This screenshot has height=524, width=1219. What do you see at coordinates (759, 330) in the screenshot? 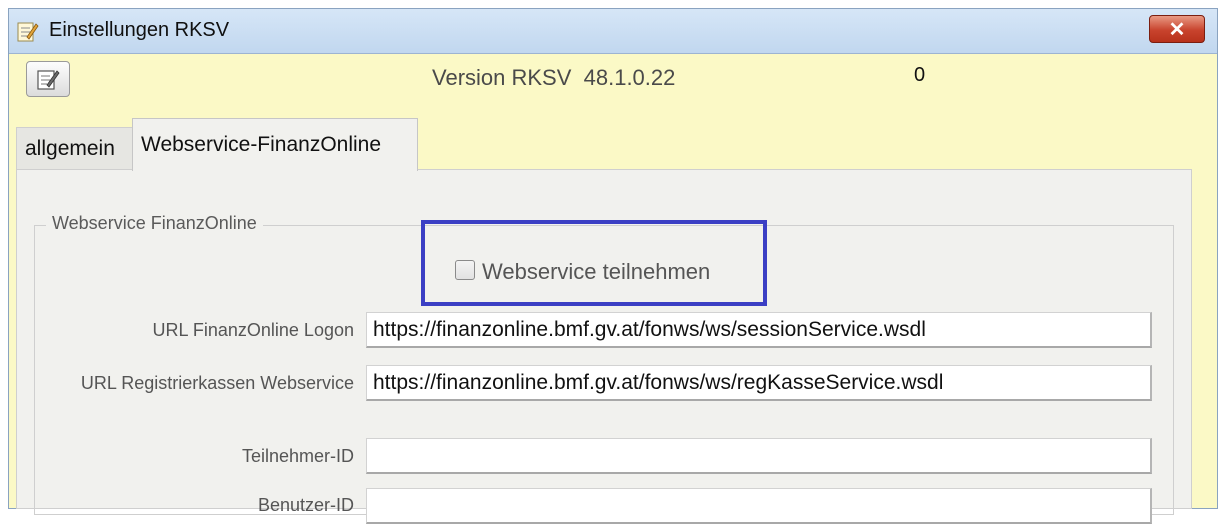
I see `url-logon-input` at bounding box center [759, 330].